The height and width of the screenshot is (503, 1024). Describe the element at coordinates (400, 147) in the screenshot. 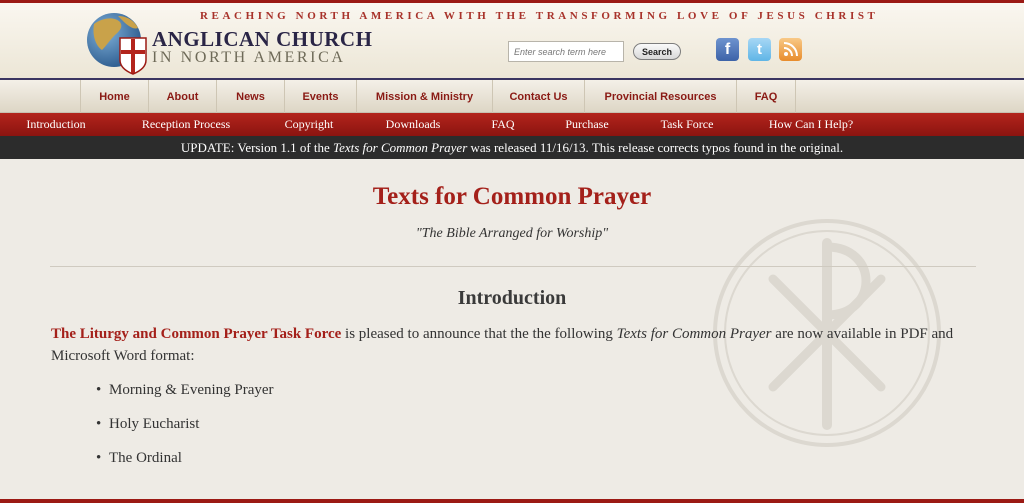

I see `update-italic: Texts for Common Prayer` at that location.